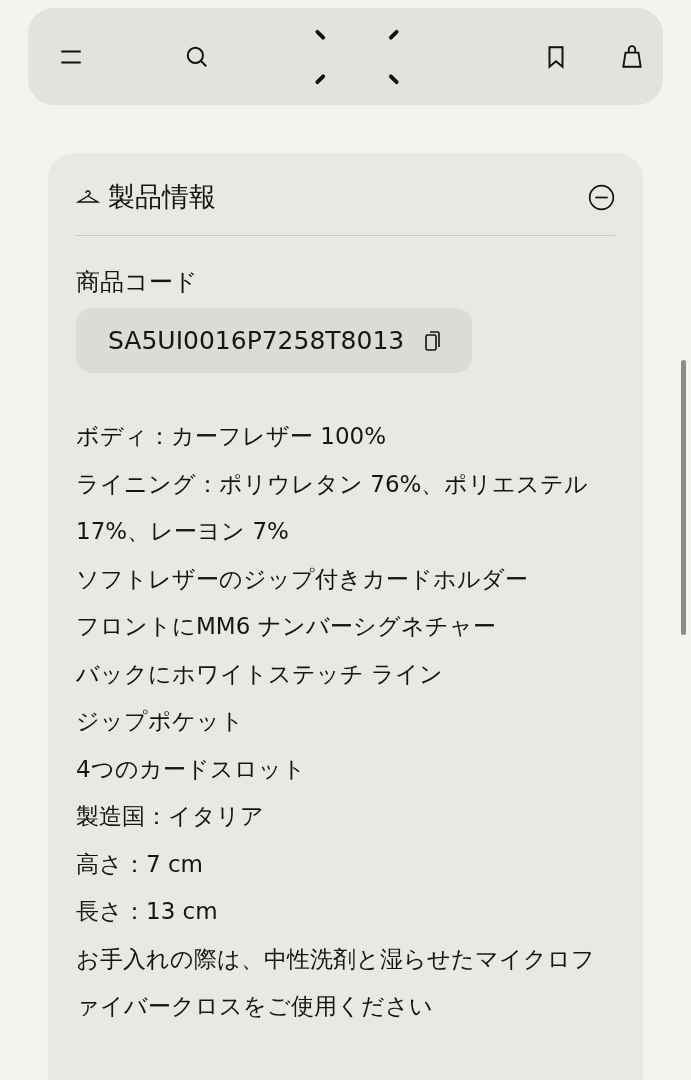 This screenshot has height=1080, width=691. Describe the element at coordinates (137, 282) in the screenshot. I see `field-label: 商品コード` at that location.